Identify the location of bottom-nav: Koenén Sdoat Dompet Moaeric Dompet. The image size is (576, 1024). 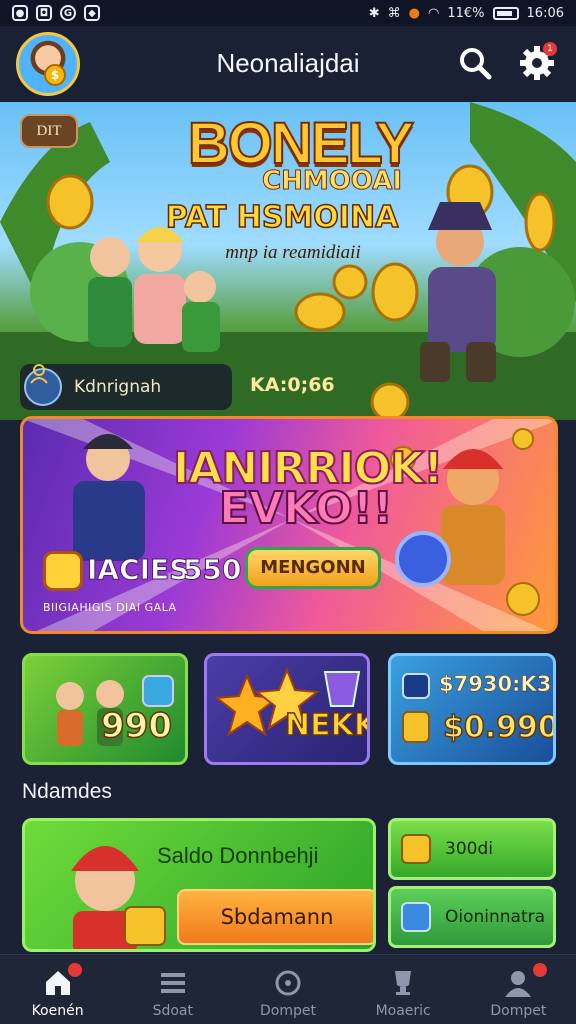
(288, 989).